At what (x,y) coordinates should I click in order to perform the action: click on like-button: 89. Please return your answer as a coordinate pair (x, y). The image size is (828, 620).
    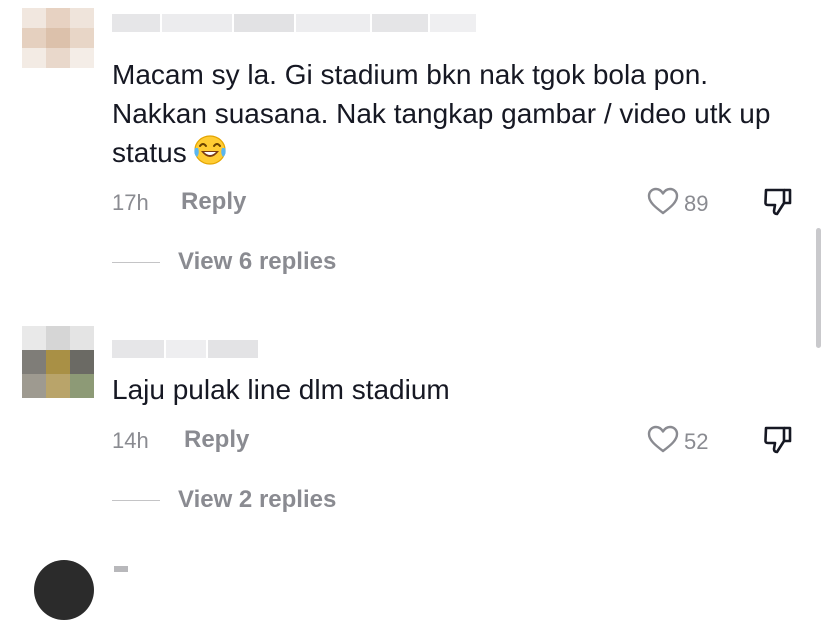
    Looking at the image, I should click on (677, 203).